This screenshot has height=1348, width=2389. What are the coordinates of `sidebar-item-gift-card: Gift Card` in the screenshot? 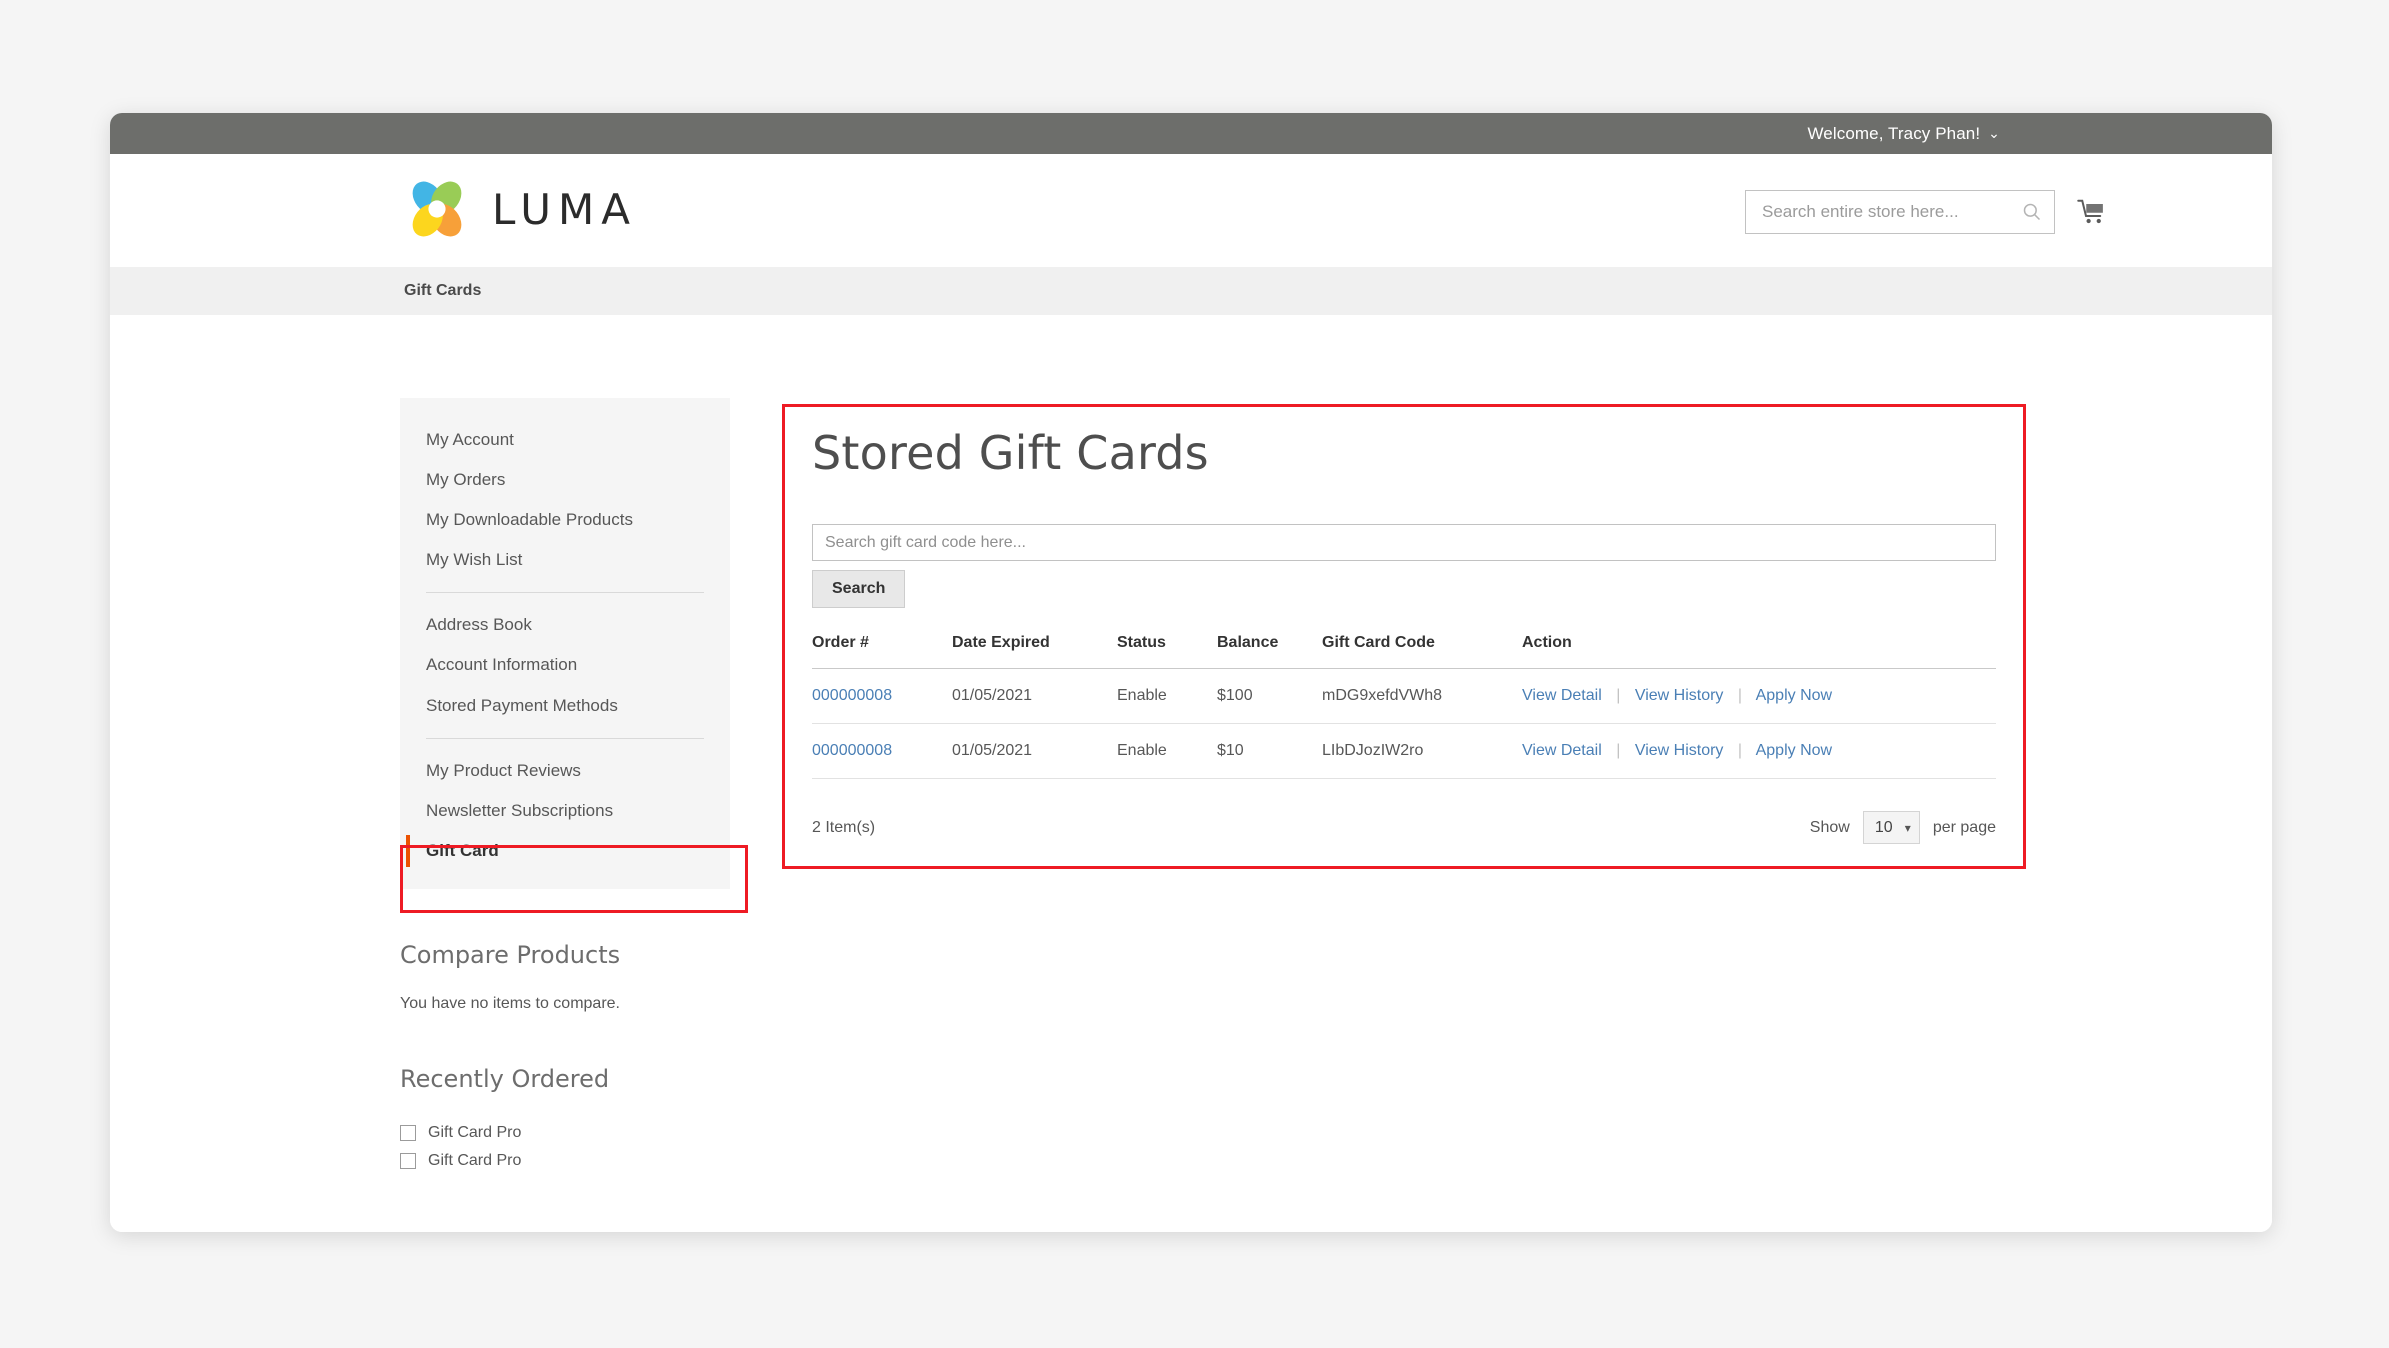 It's located at (565, 851).